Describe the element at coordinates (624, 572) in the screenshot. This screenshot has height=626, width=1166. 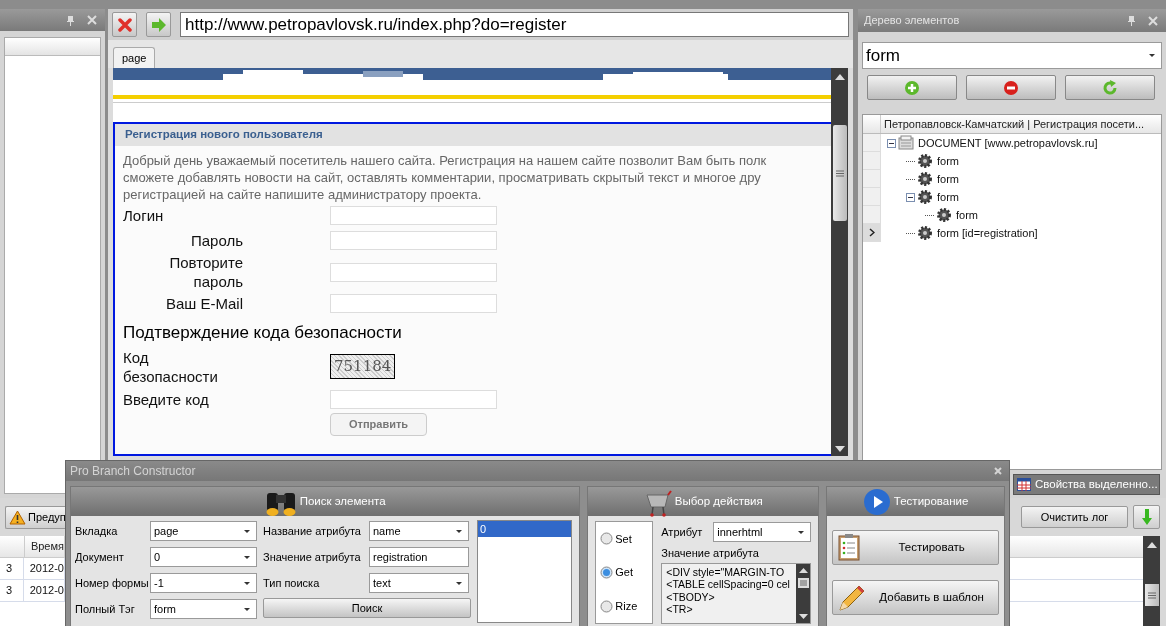
I see `radio-label: Get` at that location.